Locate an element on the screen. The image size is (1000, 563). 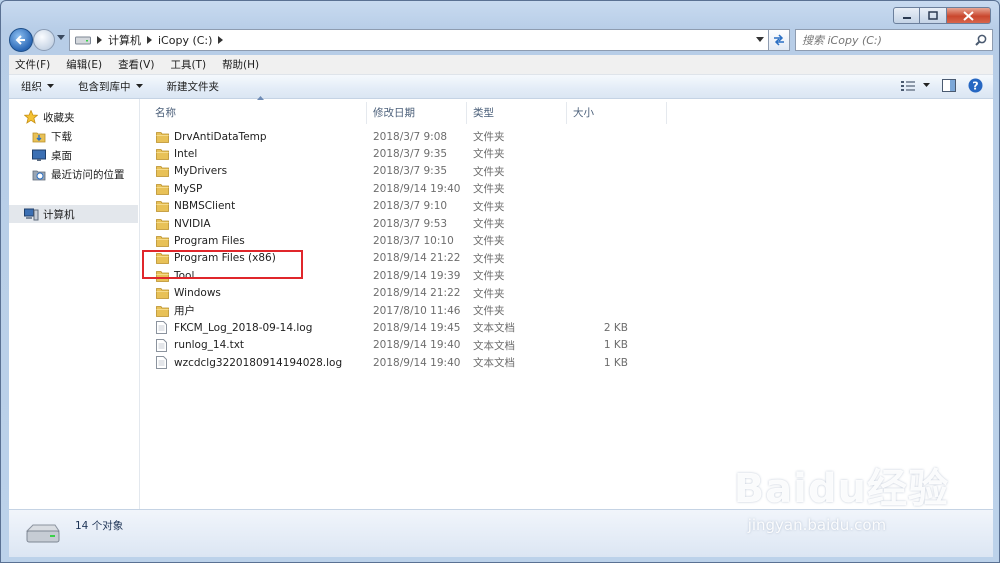
breadcrumb-drive: iCopy (C:) is located at coordinates (185, 40).